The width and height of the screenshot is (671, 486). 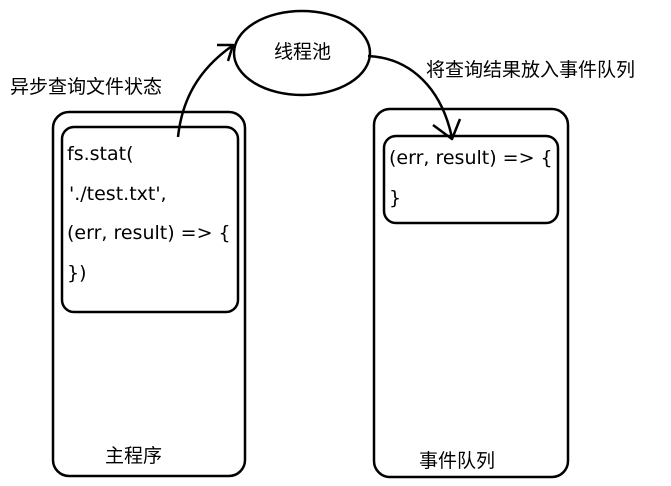 I want to click on async-query-label: 异步查询文件状态, so click(x=86, y=87).